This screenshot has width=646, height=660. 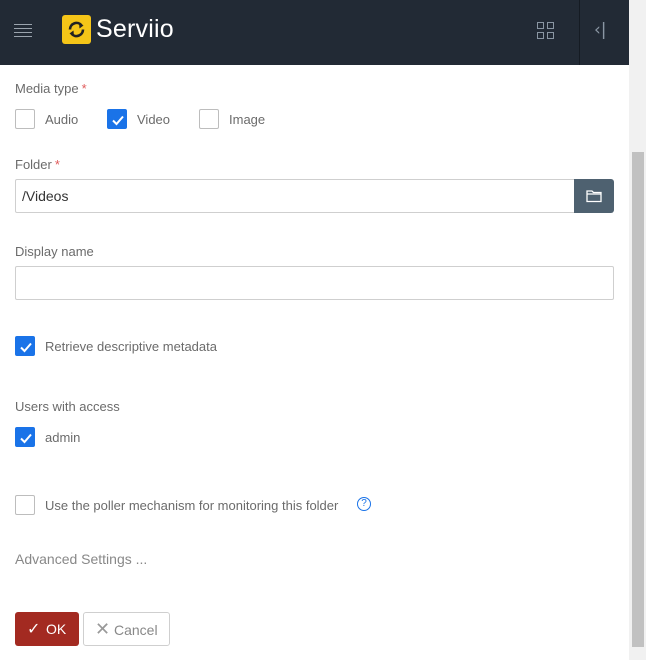 I want to click on folder-label: Folder *, so click(x=37, y=164).